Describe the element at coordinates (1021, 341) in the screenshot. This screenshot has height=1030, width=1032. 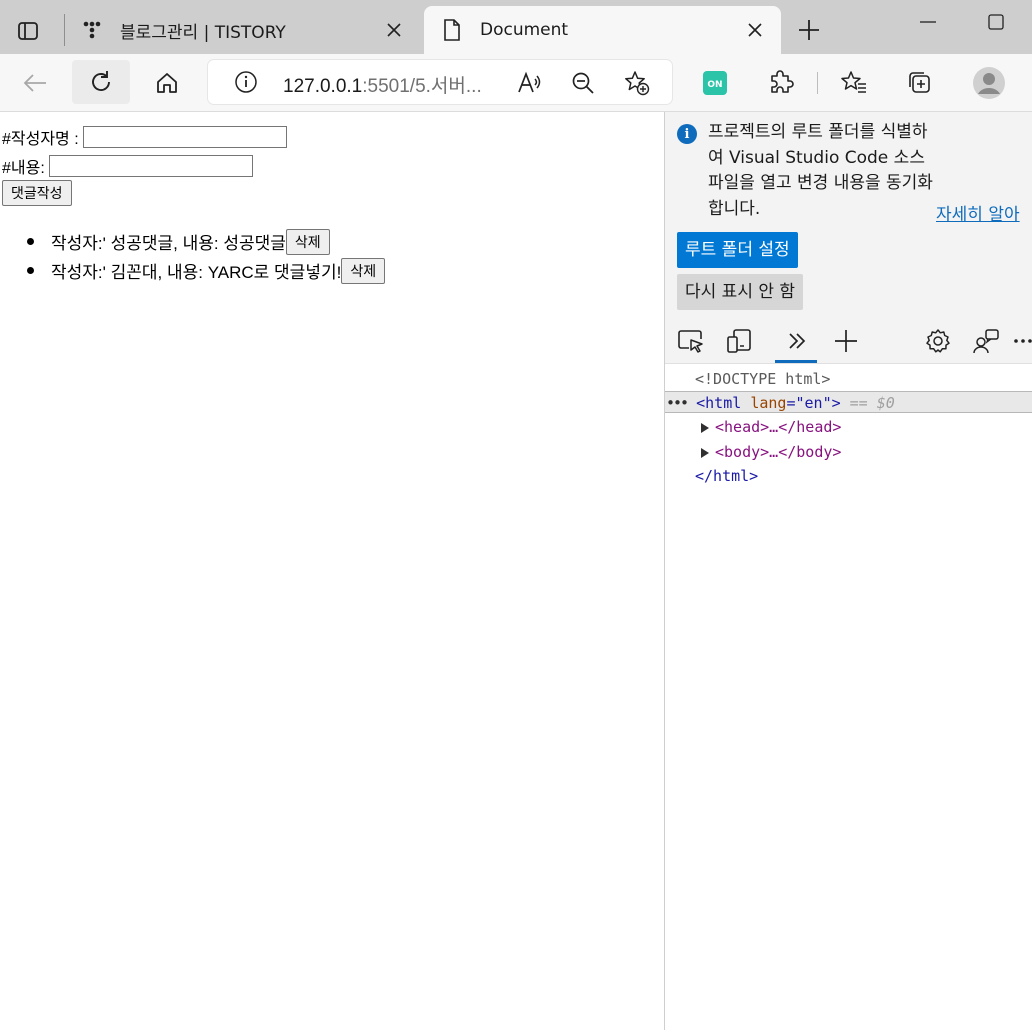
I see `more-options-icon` at that location.